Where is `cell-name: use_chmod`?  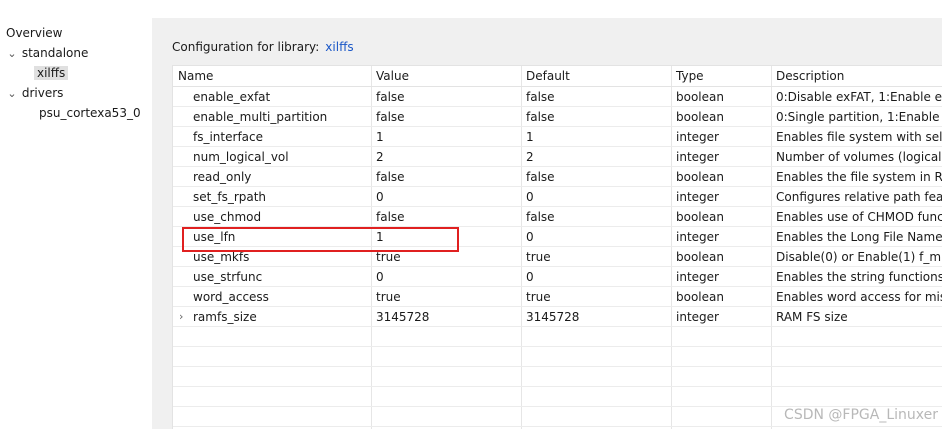
cell-name: use_chmod is located at coordinates (227, 217).